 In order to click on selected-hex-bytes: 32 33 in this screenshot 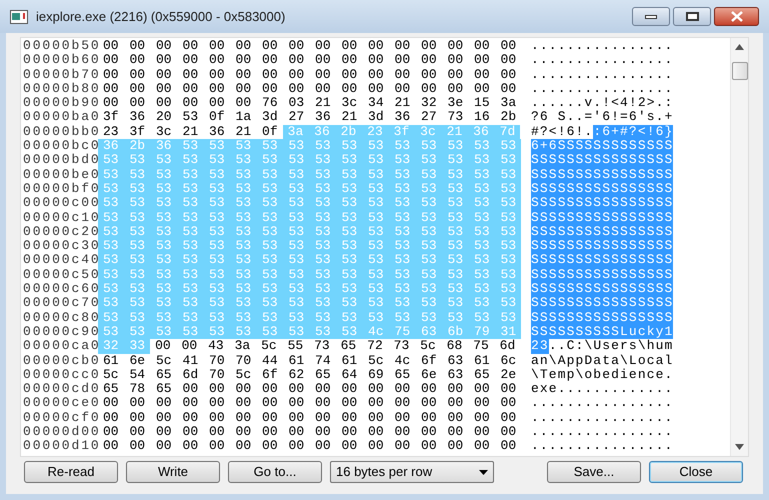, I will do `click(124, 346)`.